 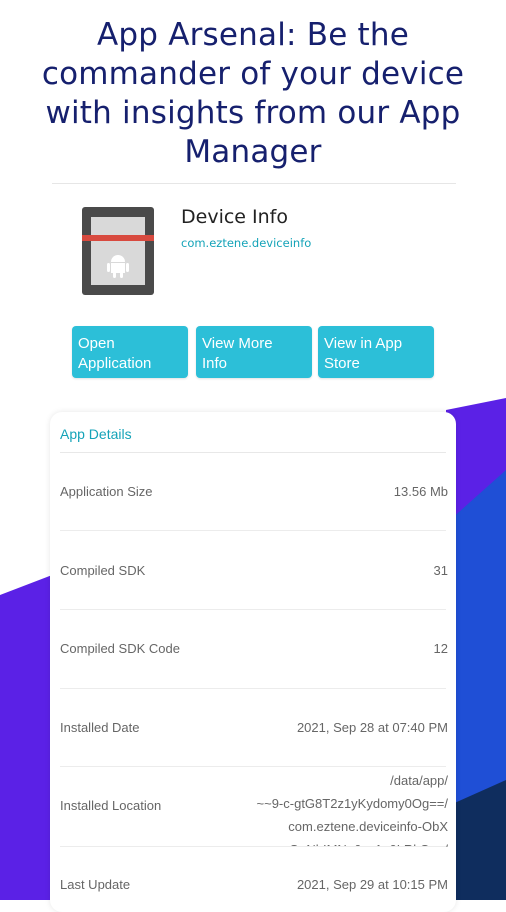 What do you see at coordinates (234, 217) in the screenshot?
I see `app-name: Device Info` at bounding box center [234, 217].